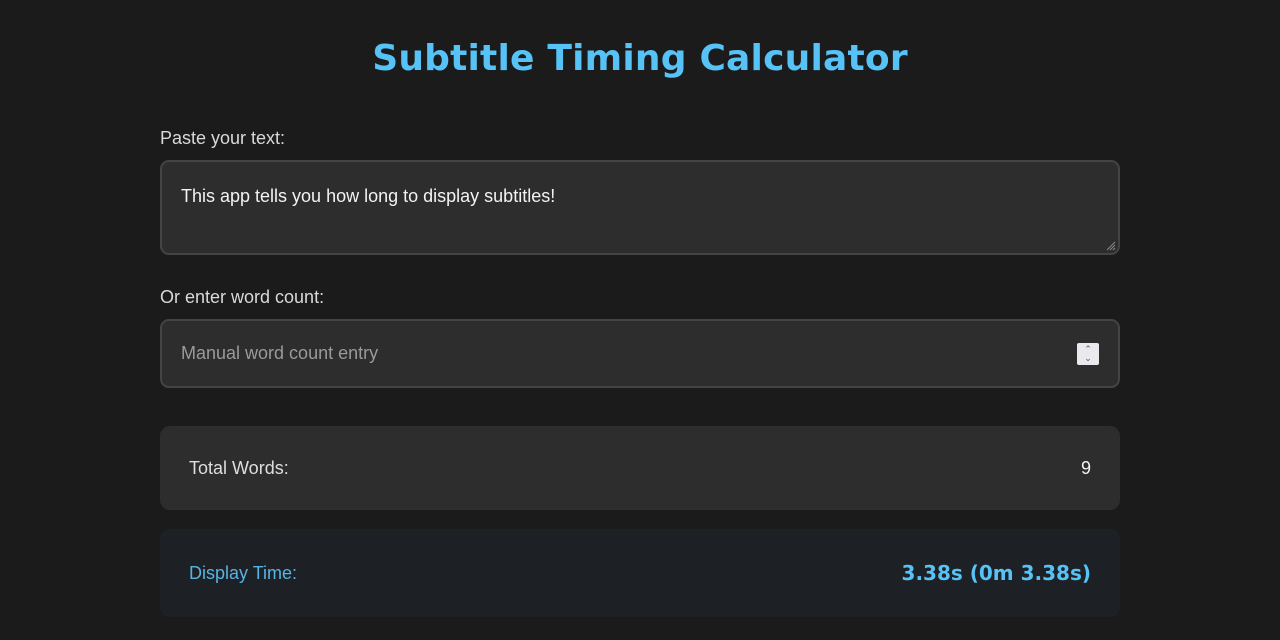  I want to click on word-count-container: ⌃ ⌄, so click(640, 353).